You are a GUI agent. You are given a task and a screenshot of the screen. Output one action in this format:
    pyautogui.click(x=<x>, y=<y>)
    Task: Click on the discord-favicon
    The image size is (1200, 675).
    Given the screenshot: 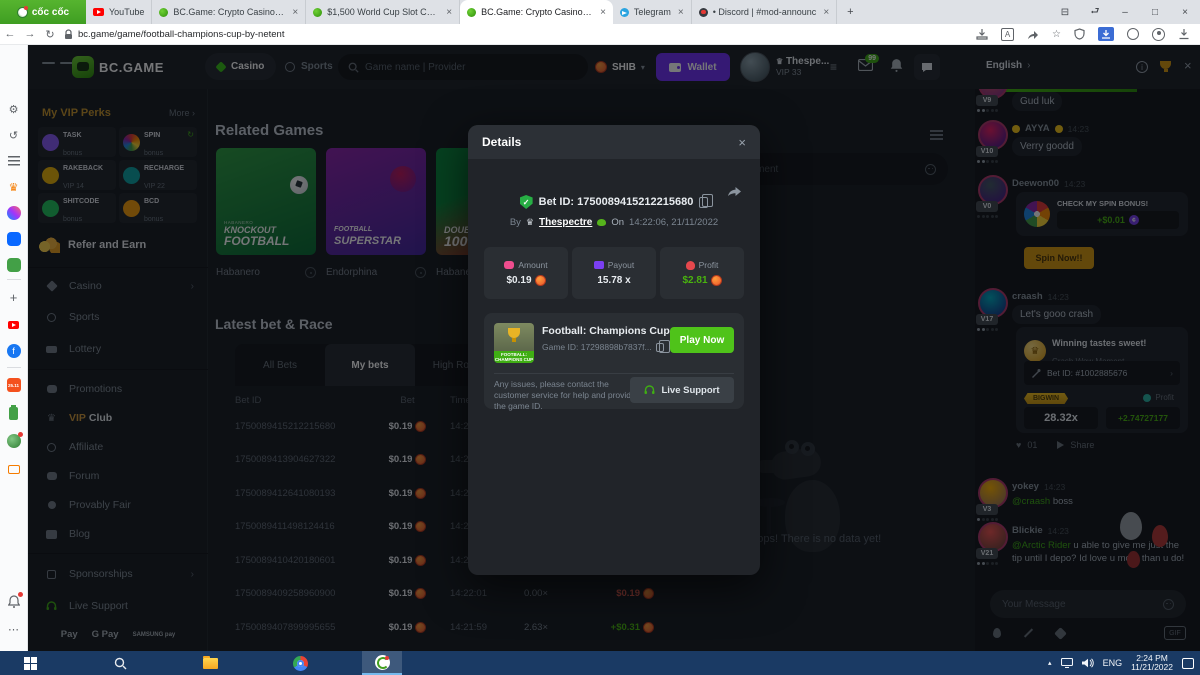 What is the action you would take?
    pyautogui.click(x=703, y=12)
    